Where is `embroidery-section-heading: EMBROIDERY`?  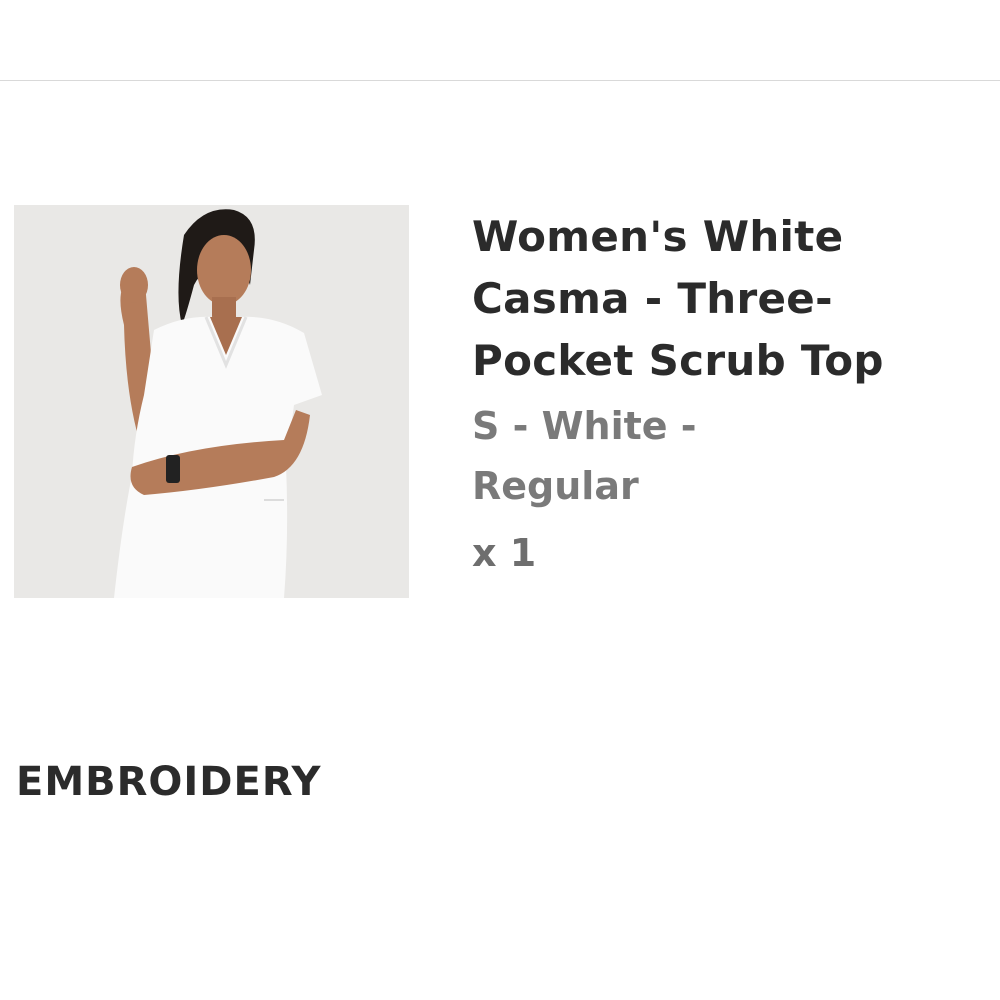 embroidery-section-heading: EMBROIDERY is located at coordinates (169, 782).